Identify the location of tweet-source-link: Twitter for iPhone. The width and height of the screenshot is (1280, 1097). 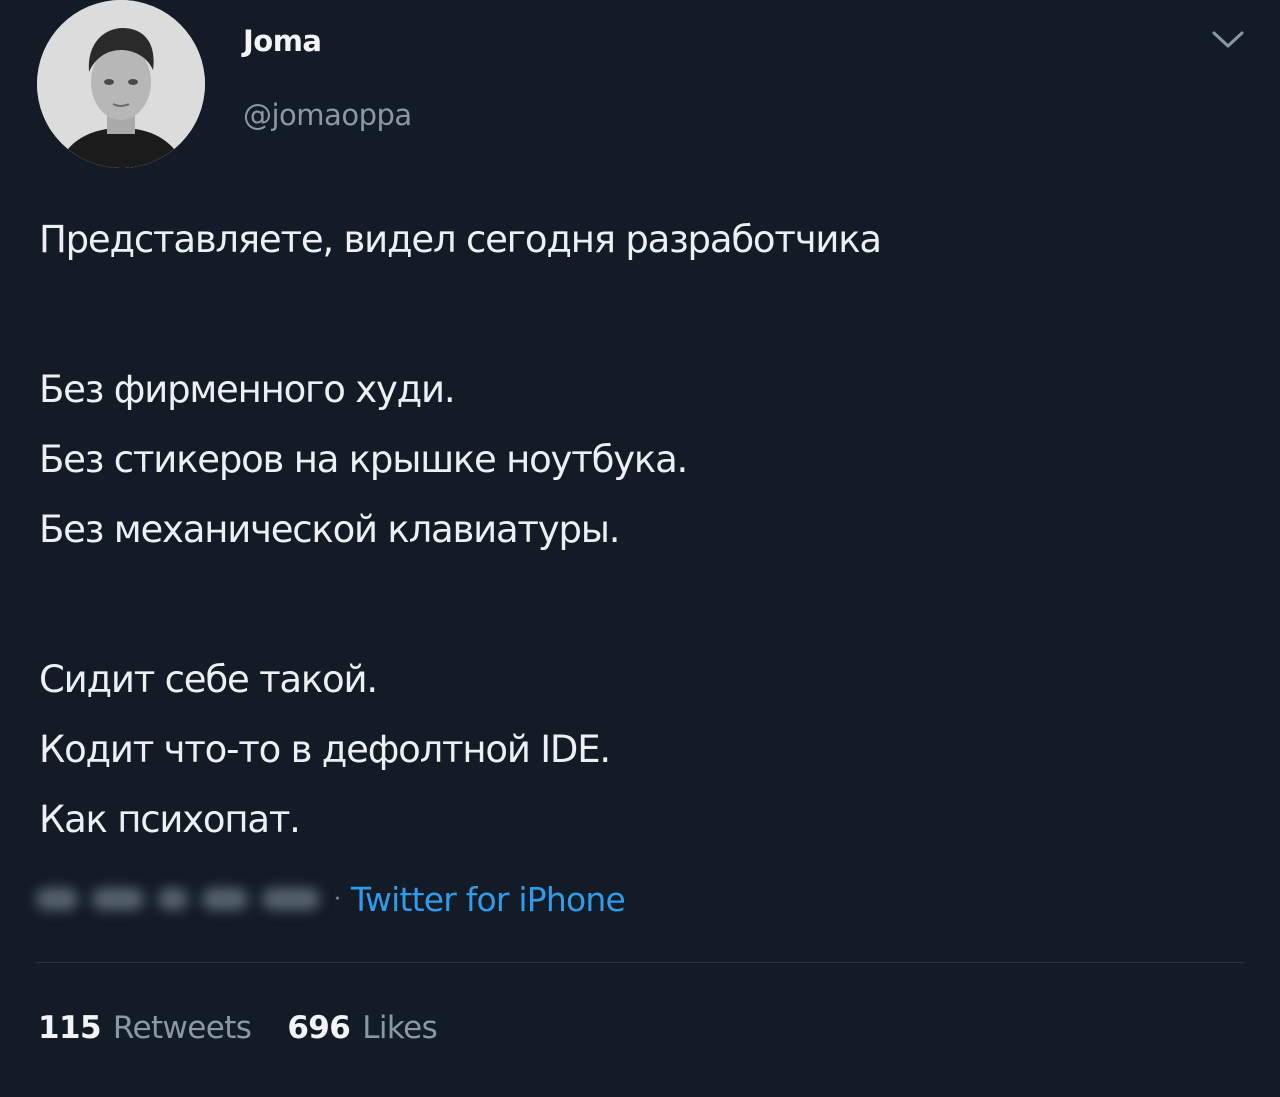
(488, 899).